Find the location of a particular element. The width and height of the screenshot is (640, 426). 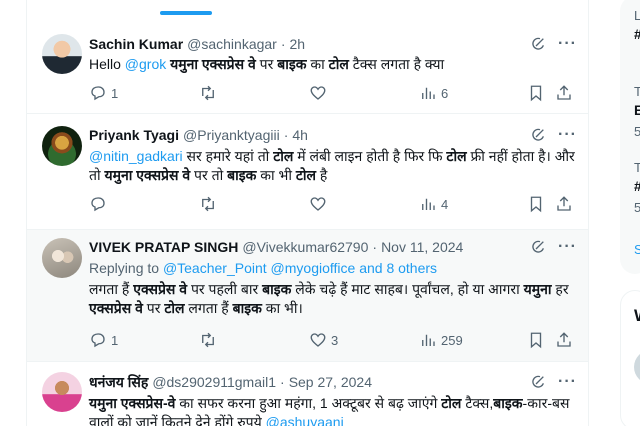

tweet-actions: 1 6 is located at coordinates (338, 94).